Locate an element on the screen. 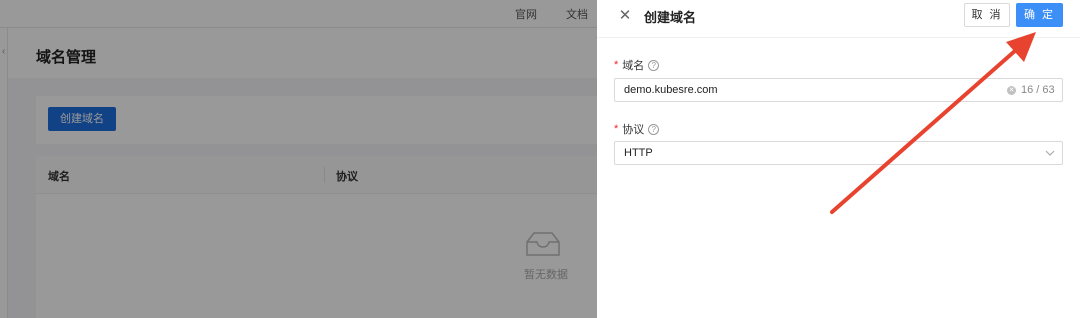 The image size is (1080, 318). close-icon: ✕ is located at coordinates (625, 16).